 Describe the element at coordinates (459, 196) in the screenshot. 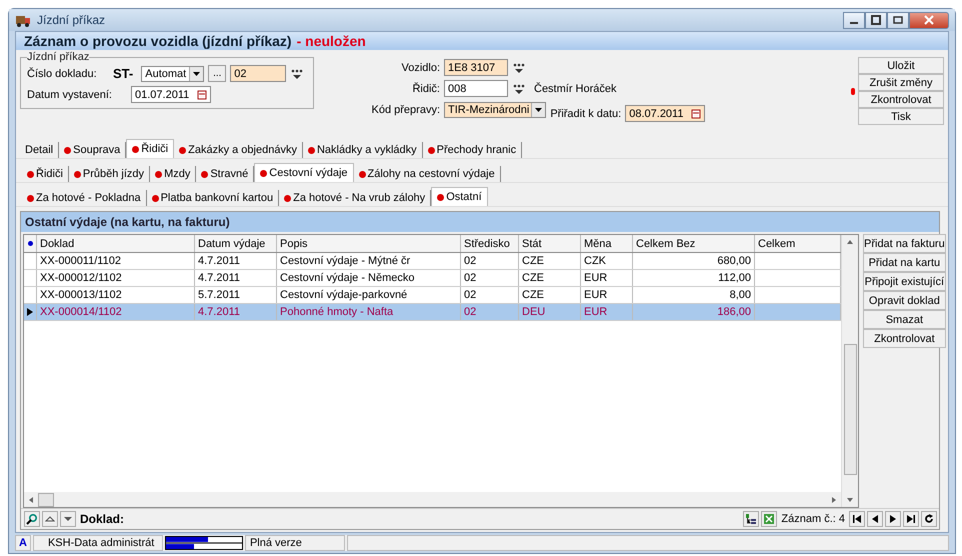

I see `tab: Ostatní` at that location.